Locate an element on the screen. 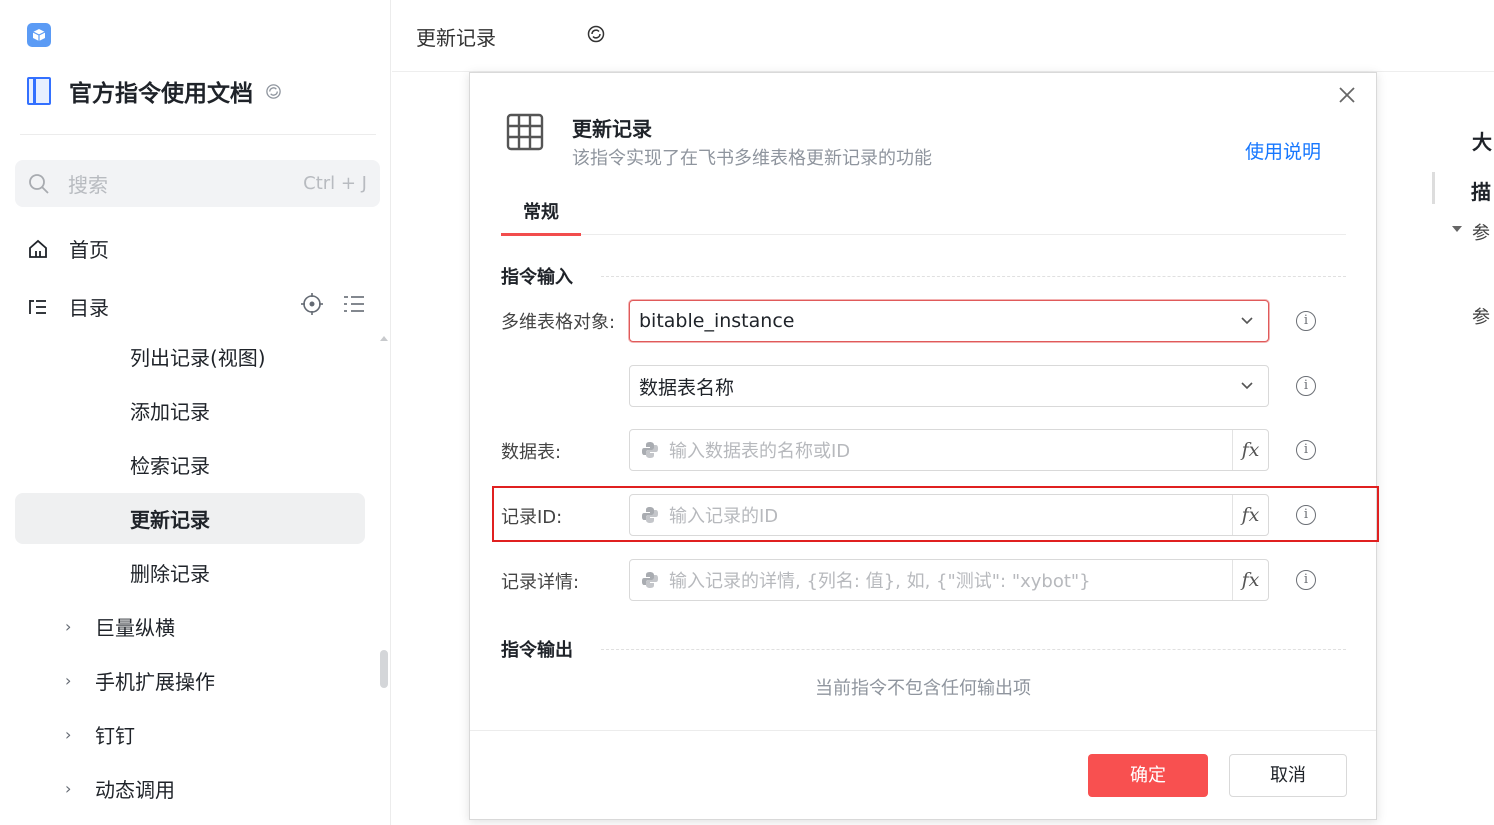 This screenshot has height=825, width=1494. search-input: 搜索 is located at coordinates (185, 183).